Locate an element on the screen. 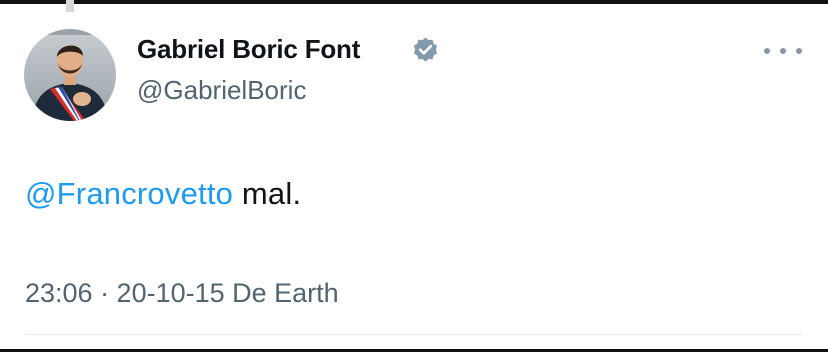 The width and height of the screenshot is (828, 352). divider is located at coordinates (413, 334).